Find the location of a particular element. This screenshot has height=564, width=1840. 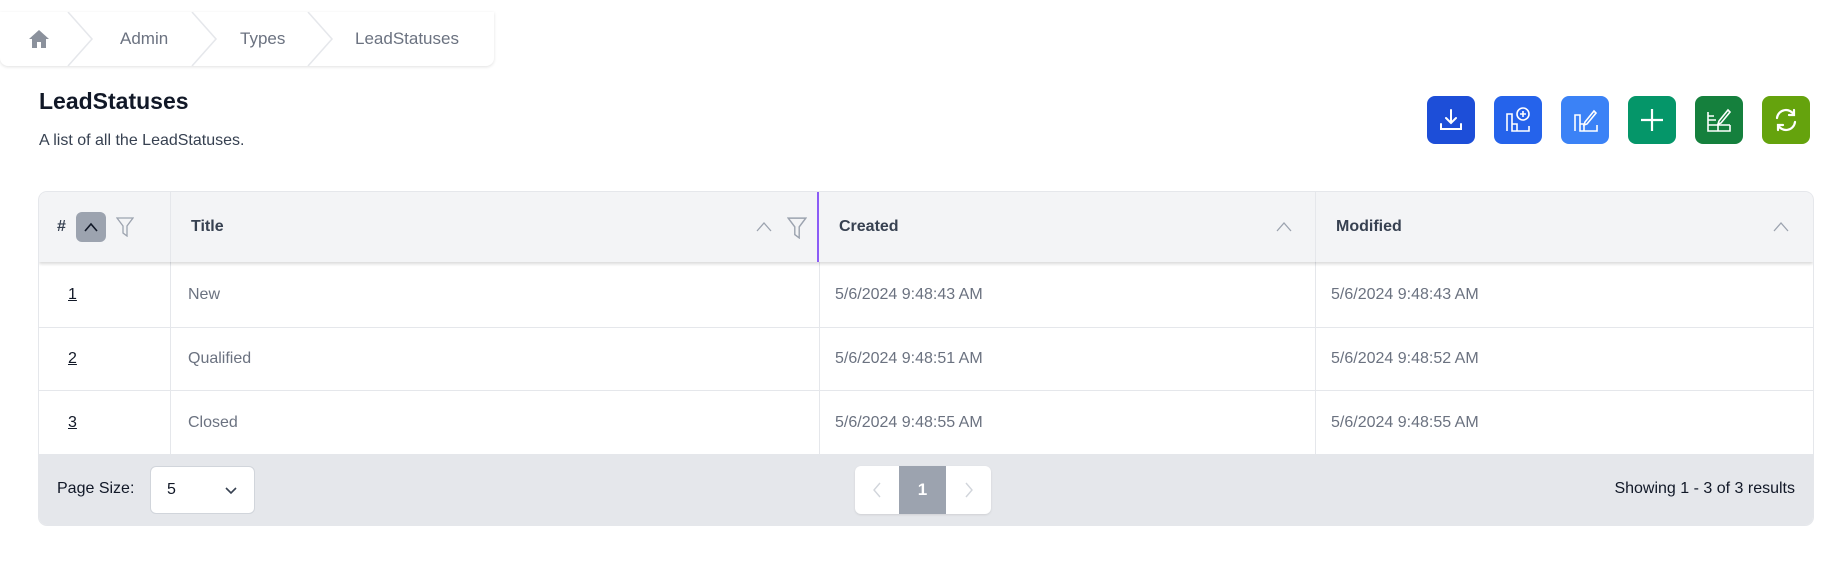

edit-column-icon is located at coordinates (1586, 120).